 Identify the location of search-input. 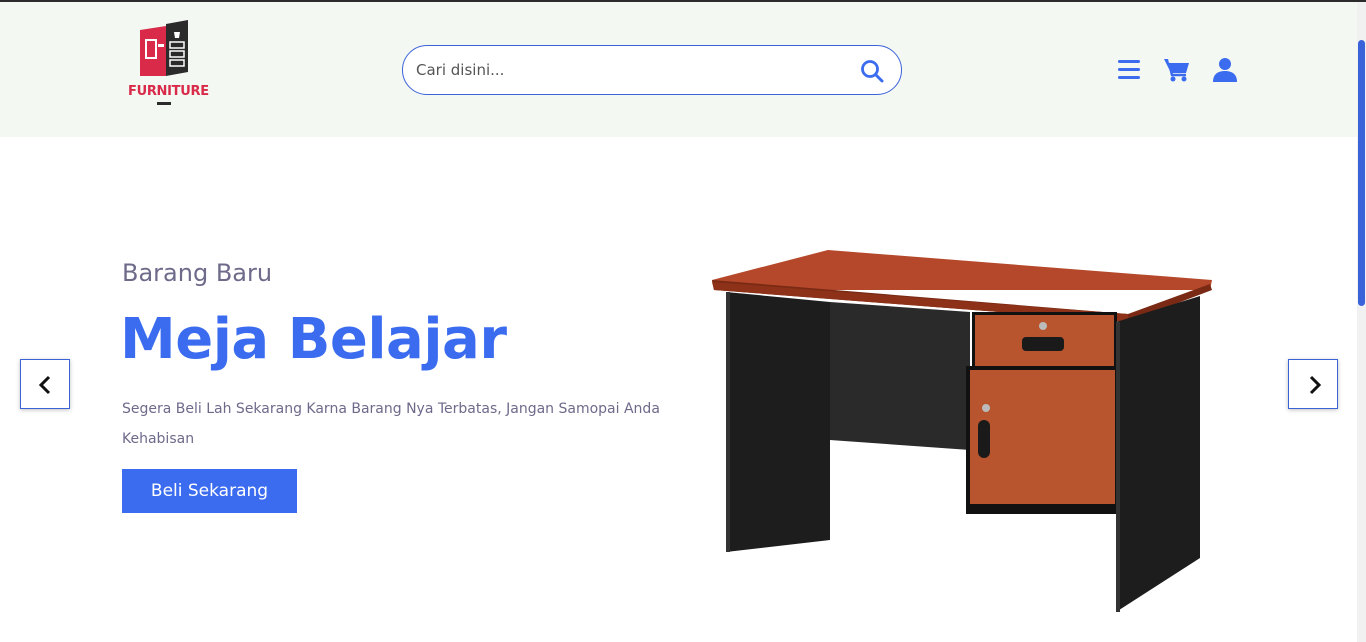
(631, 70).